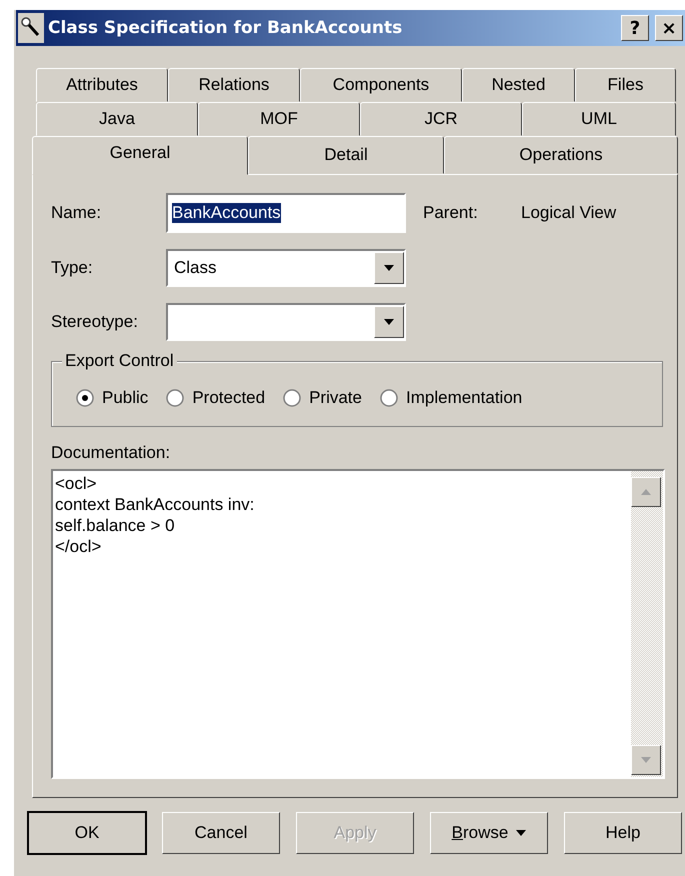 This screenshot has width=685, height=876. What do you see at coordinates (72, 268) in the screenshot?
I see `field-label: Type:` at bounding box center [72, 268].